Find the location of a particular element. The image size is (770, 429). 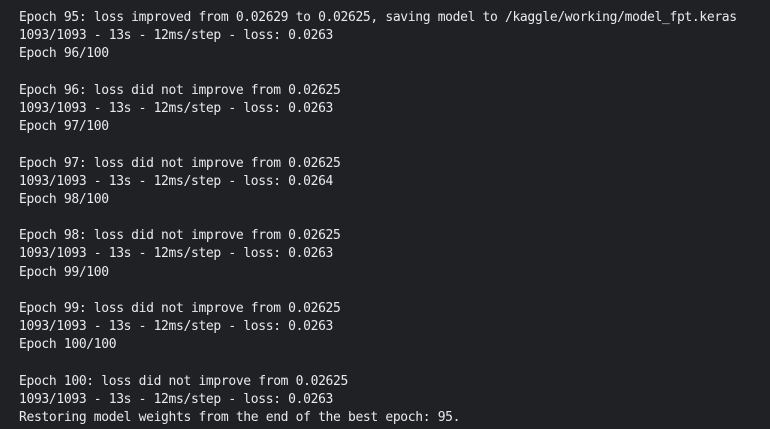

output-line: Epoch 99/100 is located at coordinates (64, 272).